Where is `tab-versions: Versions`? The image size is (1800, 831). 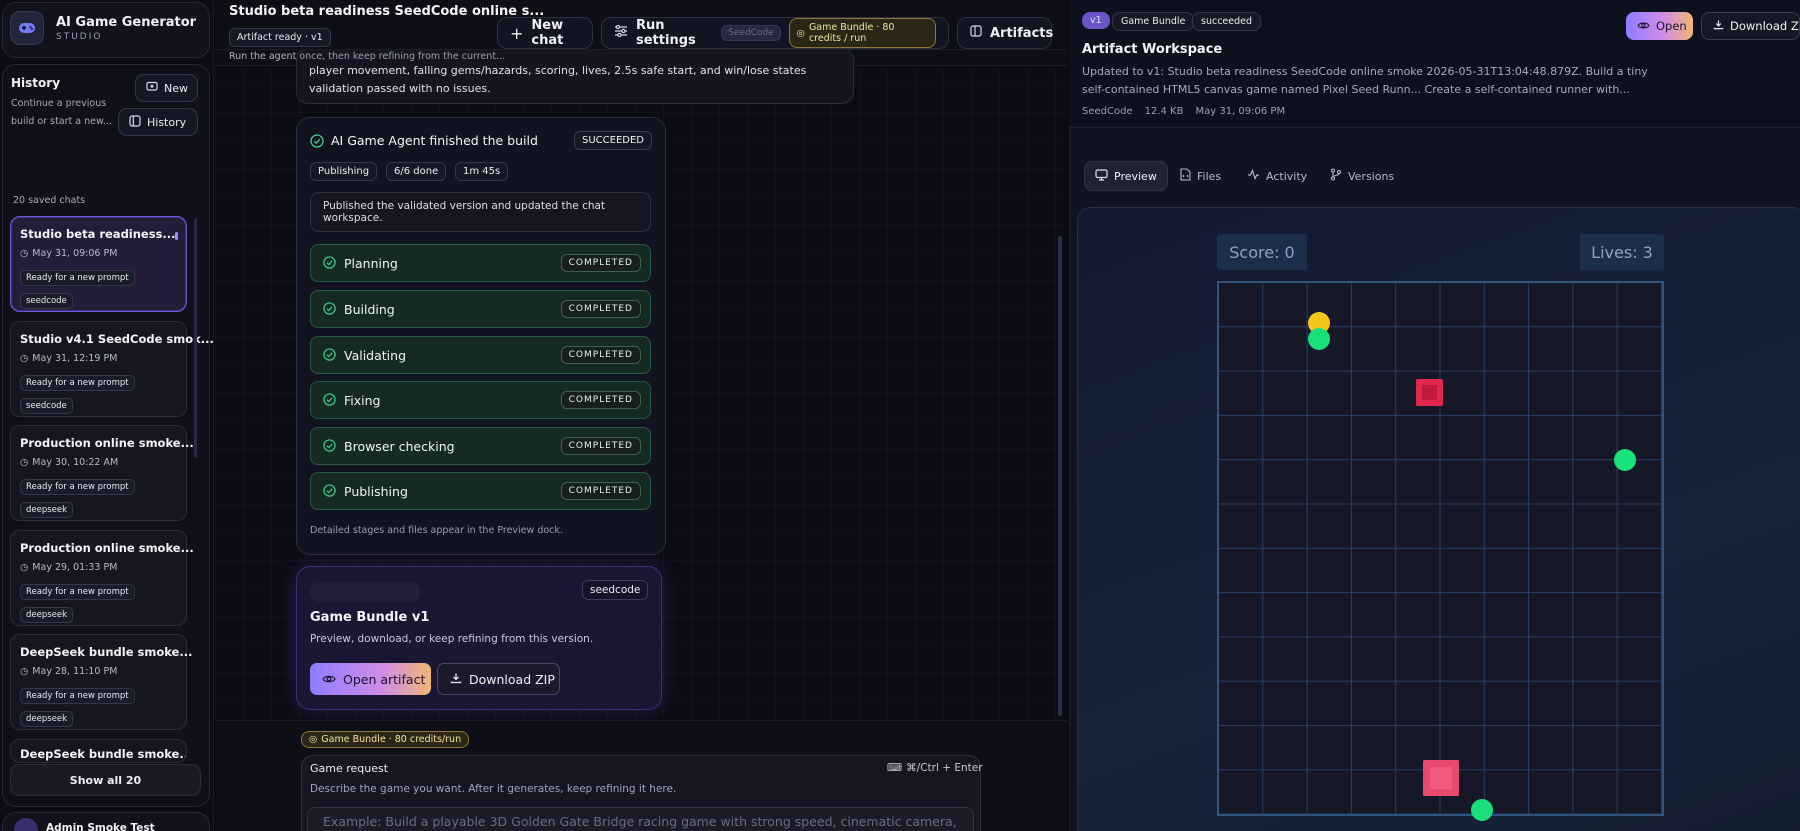 tab-versions: Versions is located at coordinates (1362, 176).